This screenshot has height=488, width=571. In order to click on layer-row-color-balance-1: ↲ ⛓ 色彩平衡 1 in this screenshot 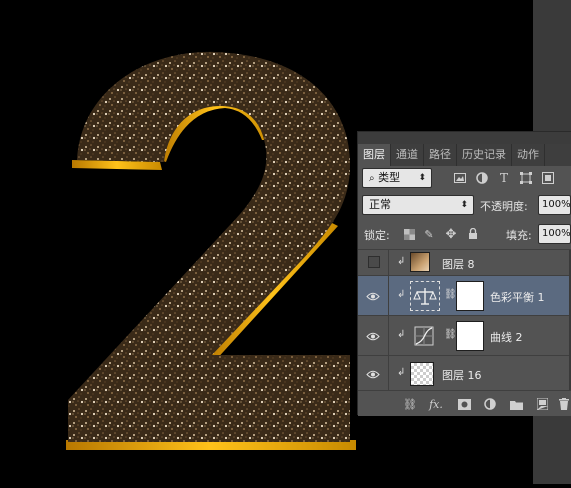, I will do `click(464, 295)`.